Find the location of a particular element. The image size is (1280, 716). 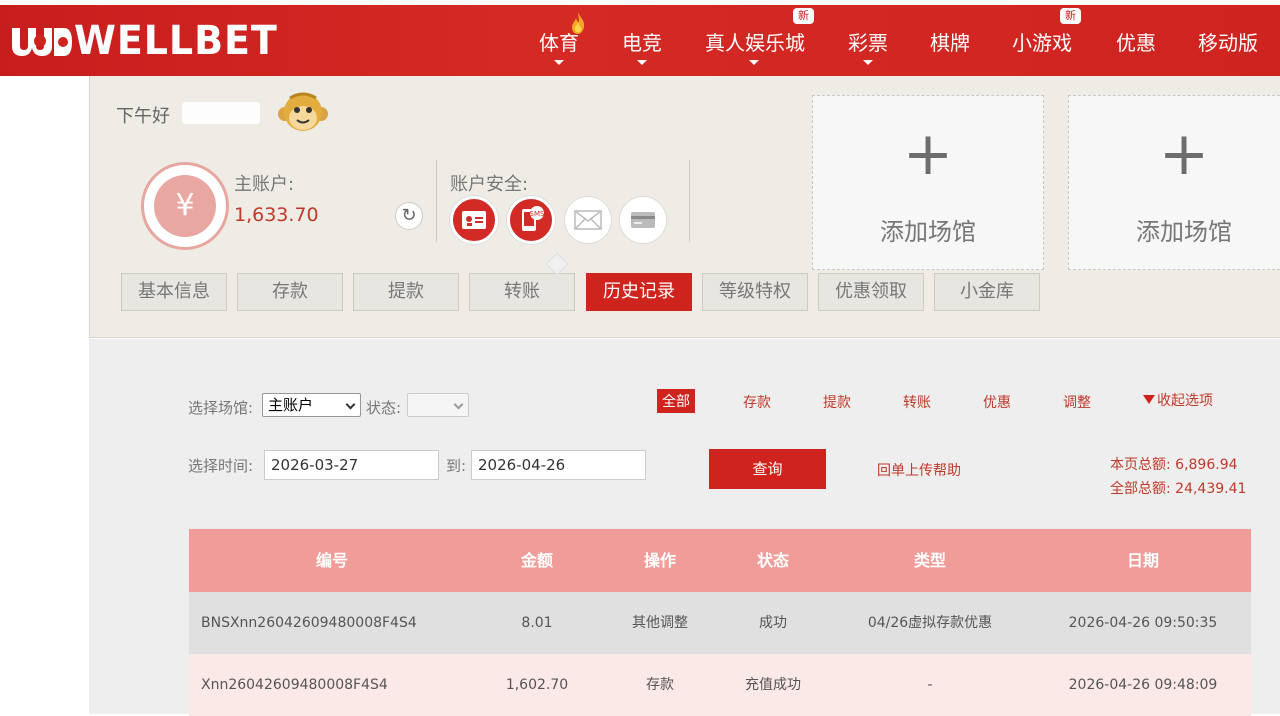

cell-type: - is located at coordinates (930, 685).